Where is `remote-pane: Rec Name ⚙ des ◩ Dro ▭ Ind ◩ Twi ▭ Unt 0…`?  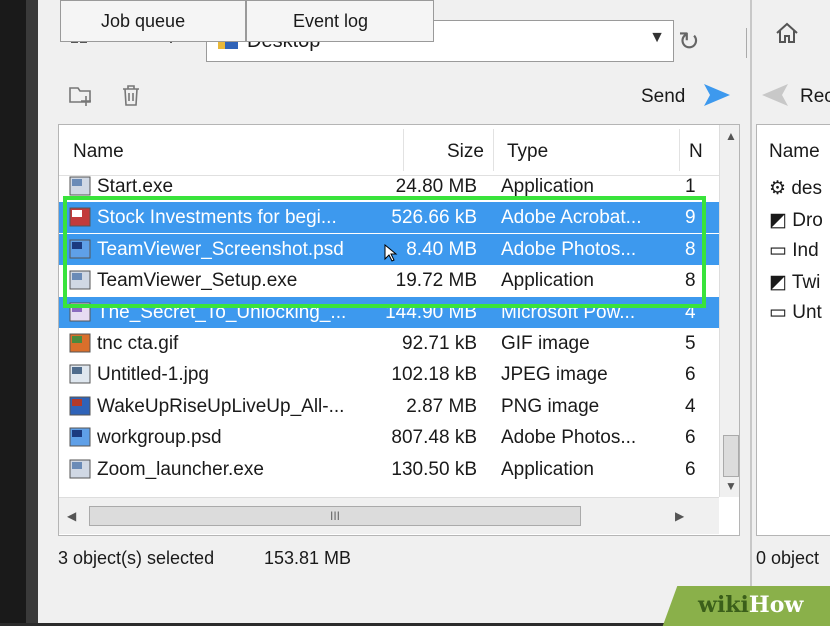
remote-pane: Rec Name ⚙ des ◩ Dro ▭ Ind ◩ Twi ▭ Unt 0… is located at coordinates (791, 311).